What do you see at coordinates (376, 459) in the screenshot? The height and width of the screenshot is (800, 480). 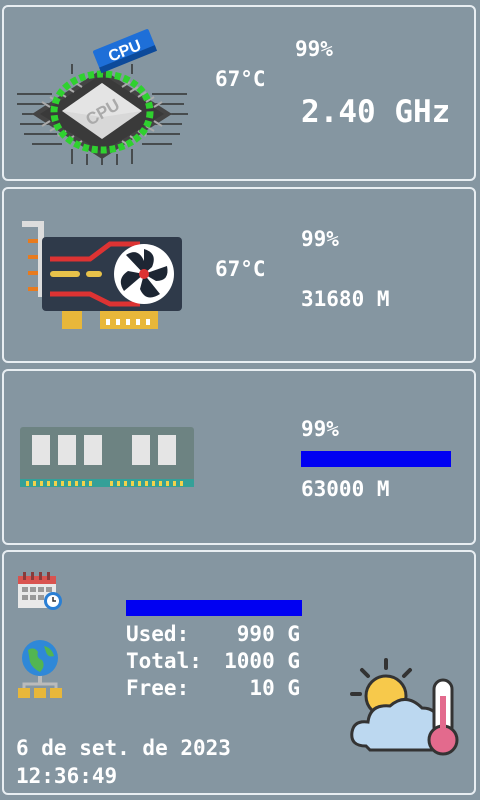 I see `ram-usage-bar` at bounding box center [376, 459].